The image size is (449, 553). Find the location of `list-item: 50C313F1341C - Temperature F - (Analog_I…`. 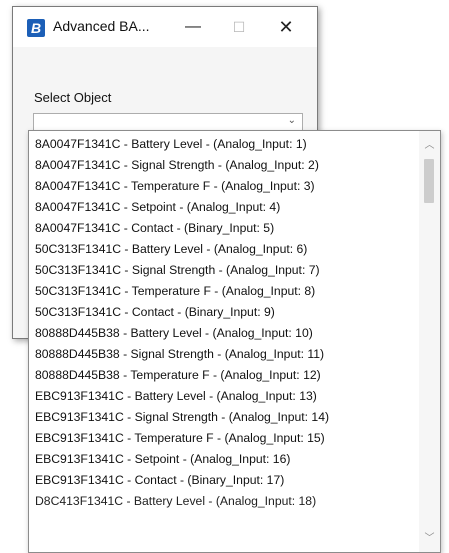

list-item: 50C313F1341C - Temperature F - (Analog_I… is located at coordinates (223, 291).